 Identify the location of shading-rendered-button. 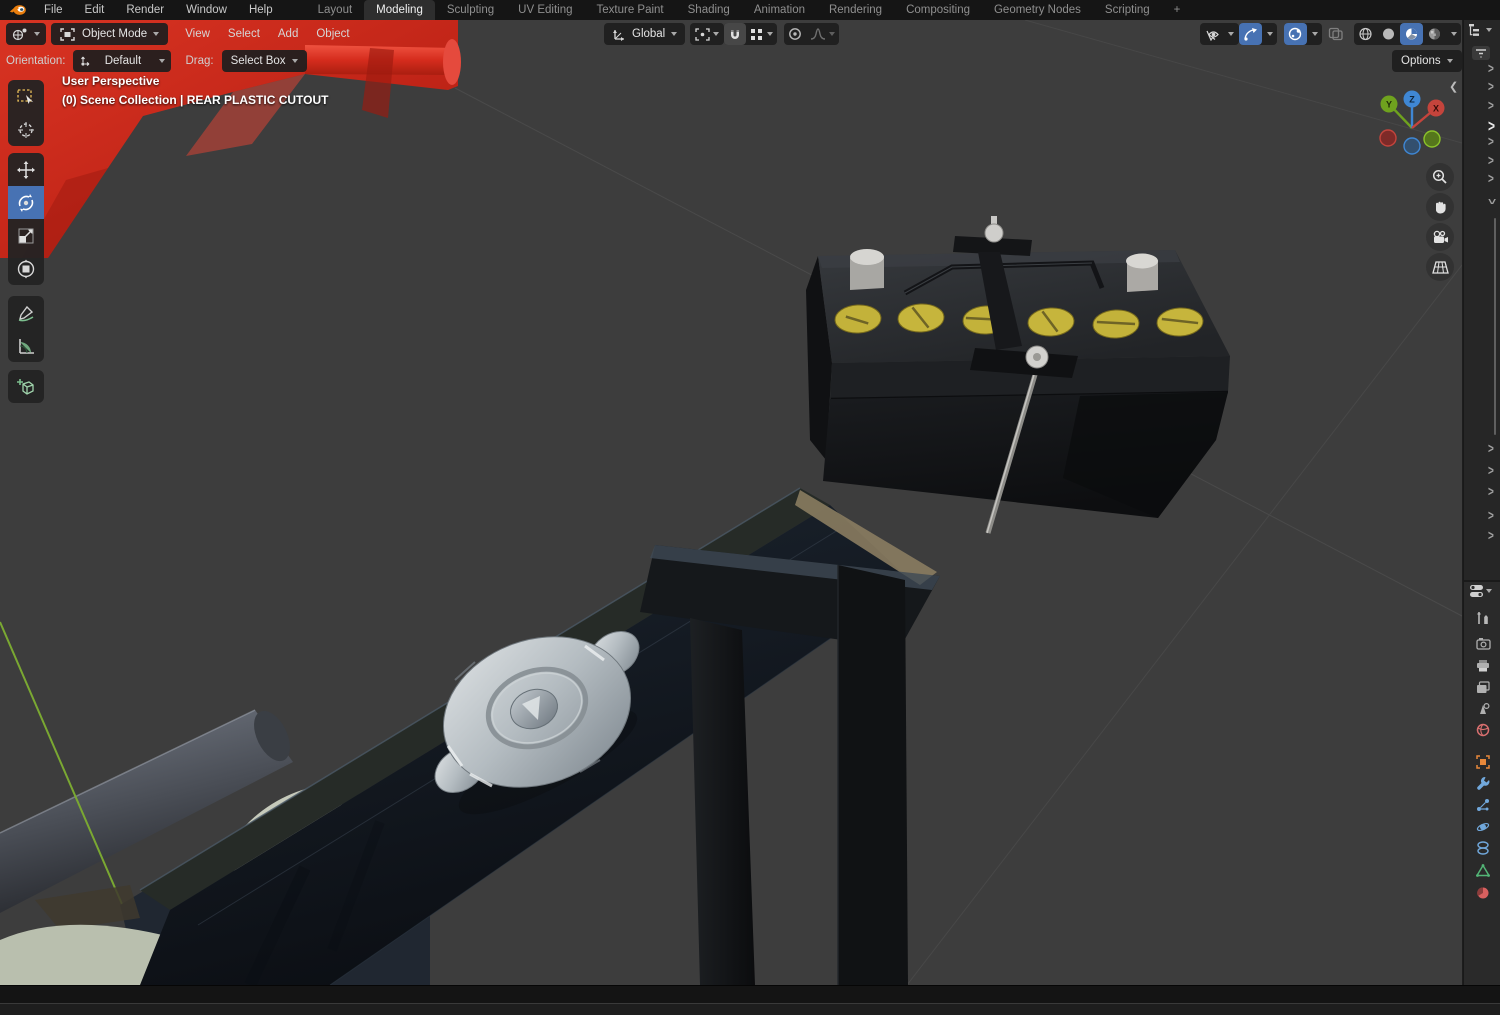
(1434, 34).